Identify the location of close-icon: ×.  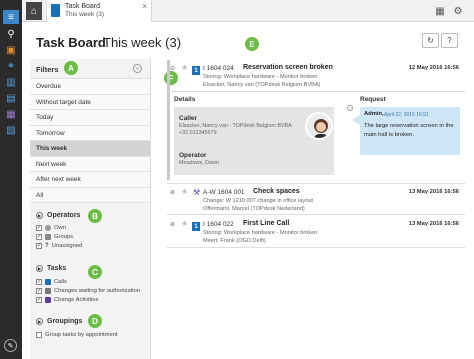
(144, 6).